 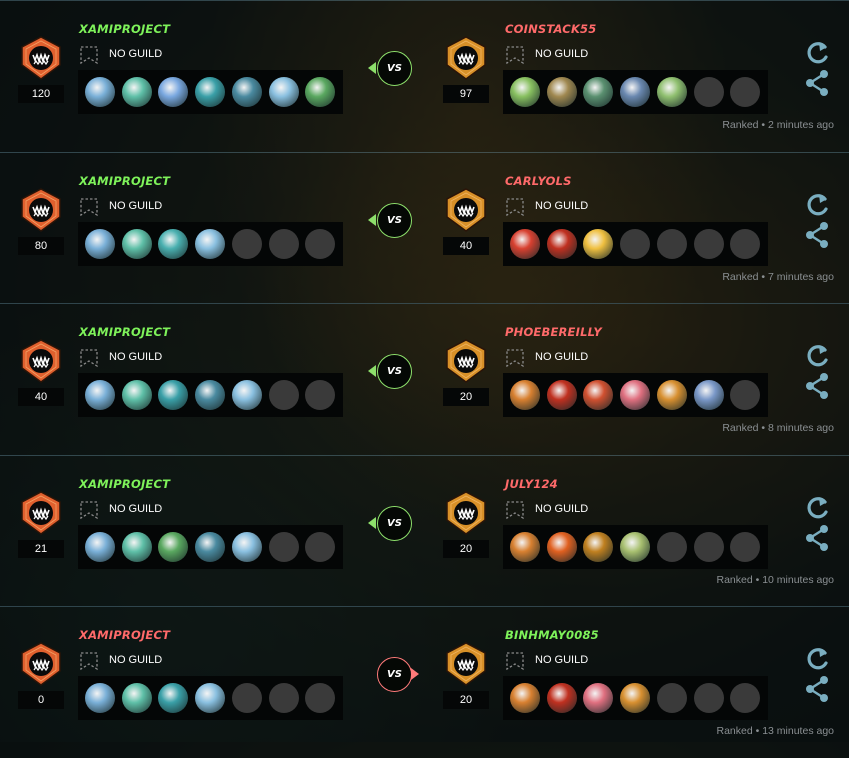 What do you see at coordinates (538, 181) in the screenshot?
I see `player-name: CARLYOLS` at bounding box center [538, 181].